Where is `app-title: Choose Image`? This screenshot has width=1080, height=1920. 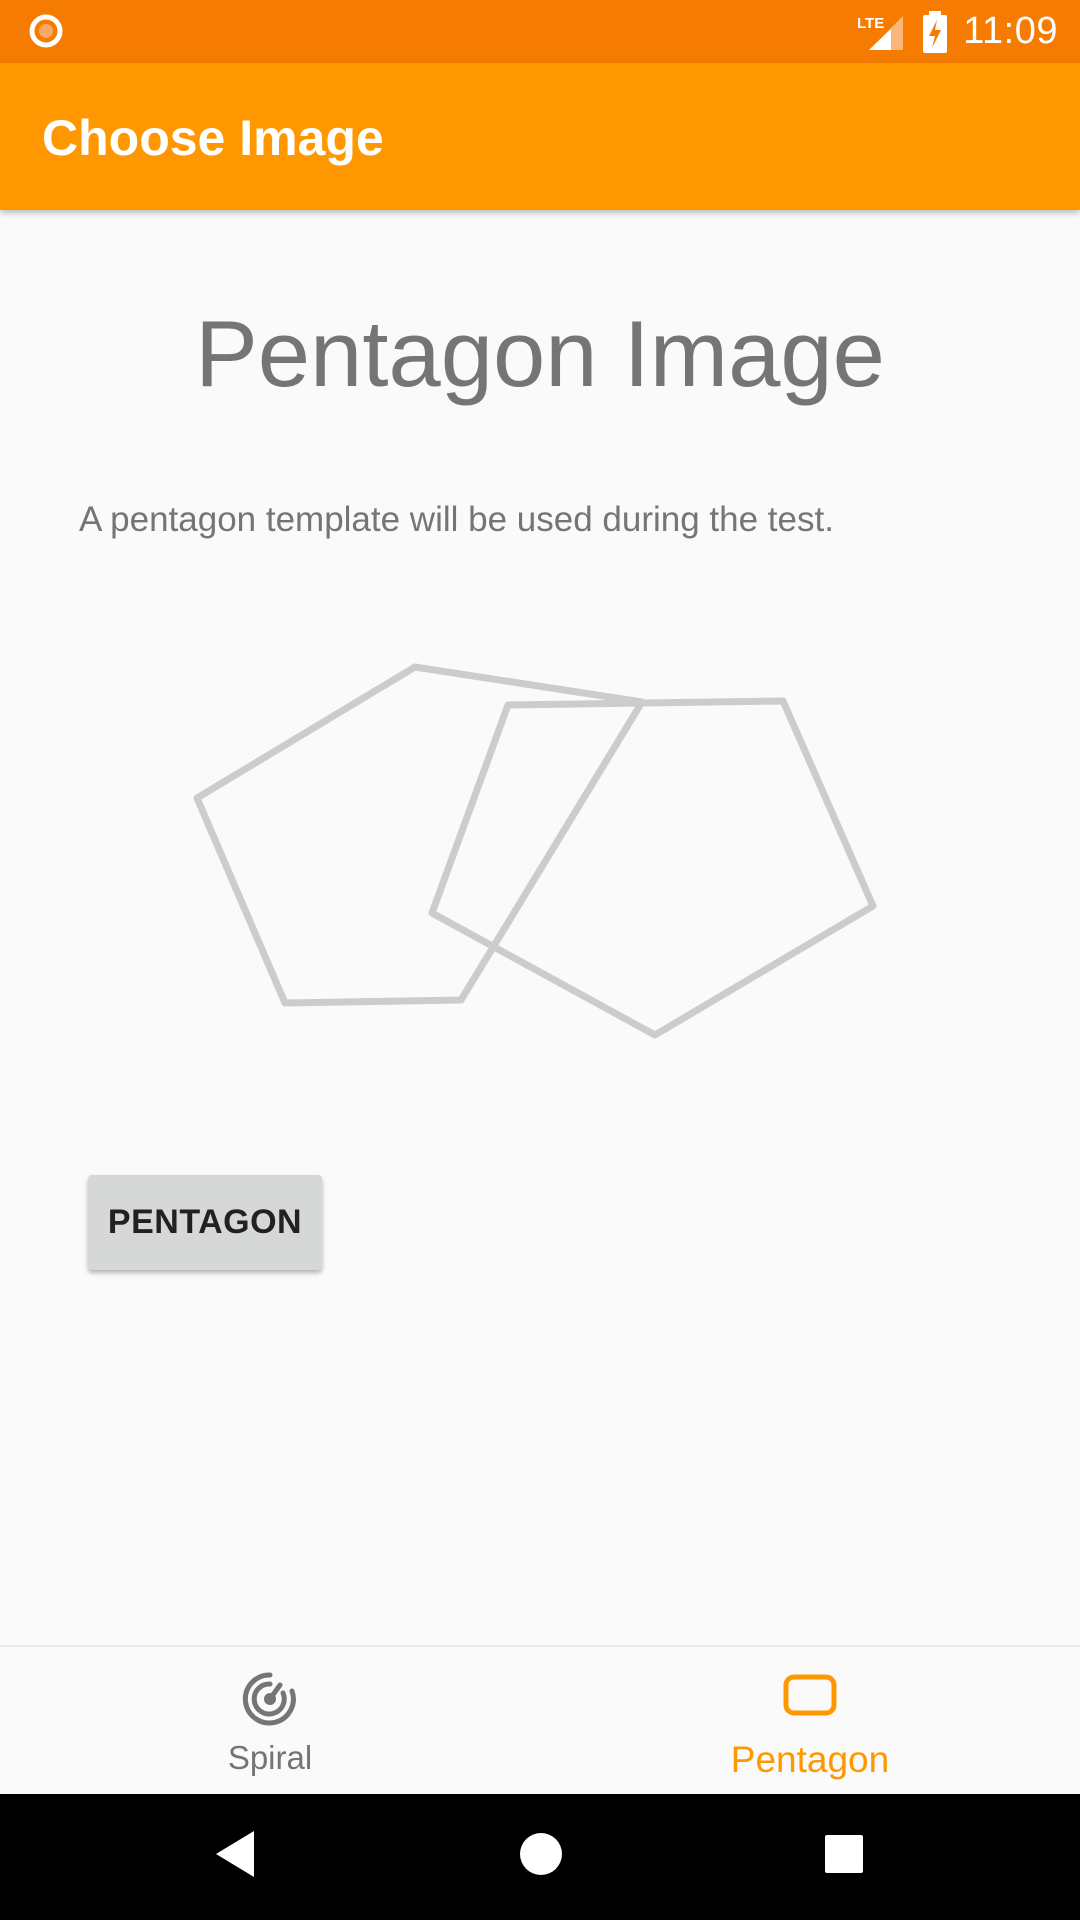 app-title: Choose Image is located at coordinates (213, 138).